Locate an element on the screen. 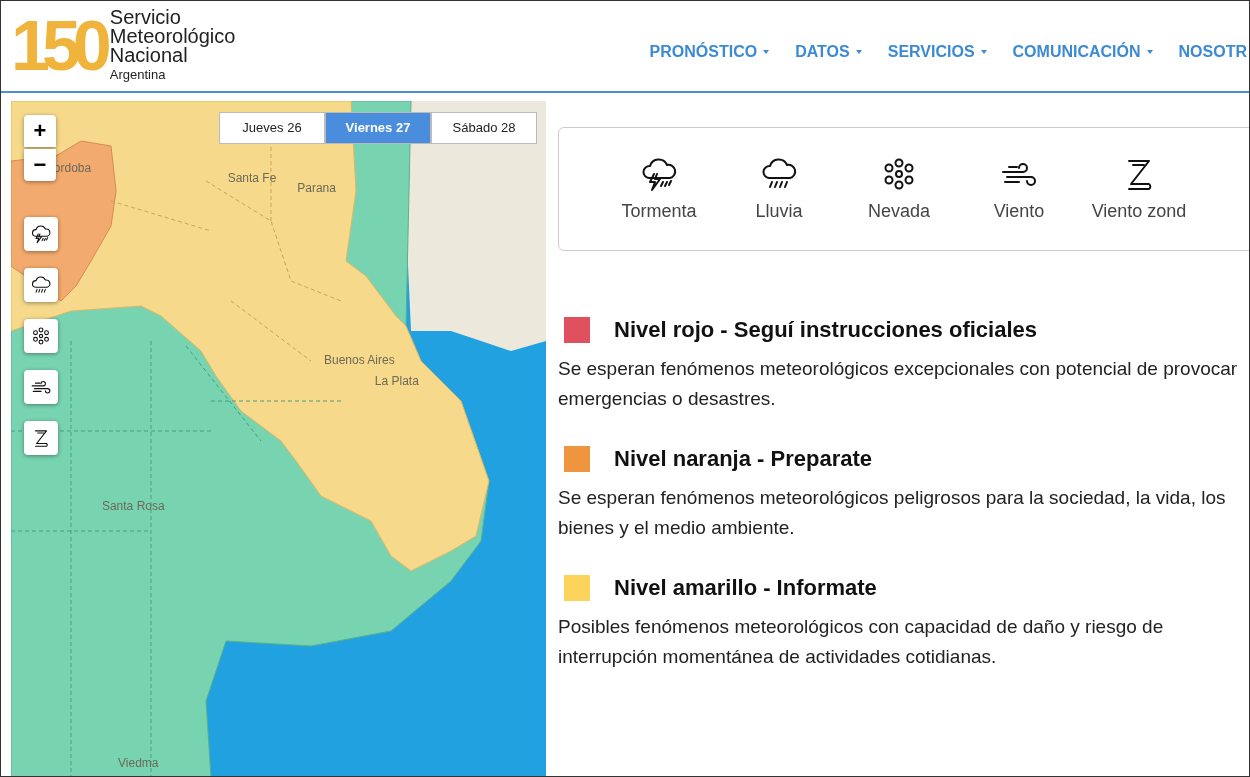 The width and height of the screenshot is (1250, 777). city-label: La Plata is located at coordinates (396, 381).